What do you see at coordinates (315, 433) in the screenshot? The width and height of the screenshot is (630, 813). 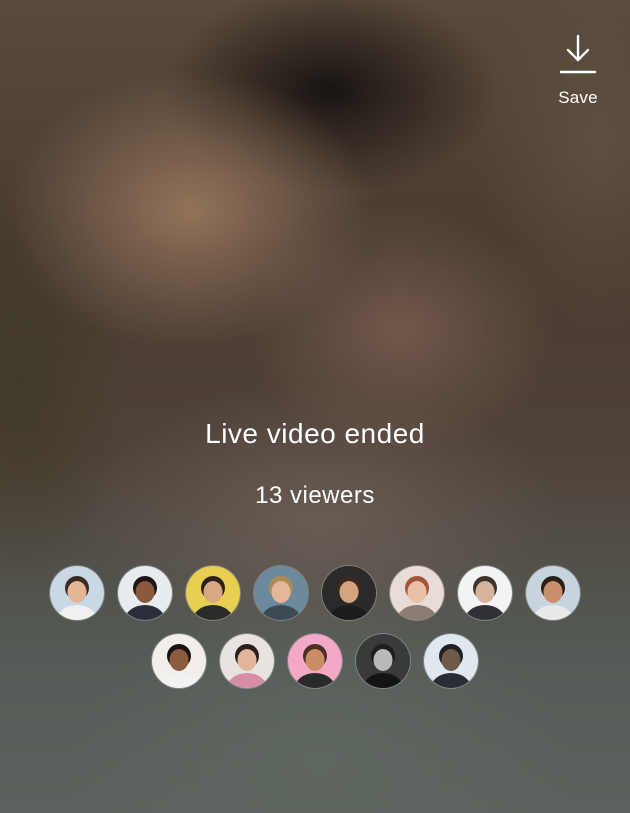 I see `live-video-ended-title: Live video ended` at bounding box center [315, 433].